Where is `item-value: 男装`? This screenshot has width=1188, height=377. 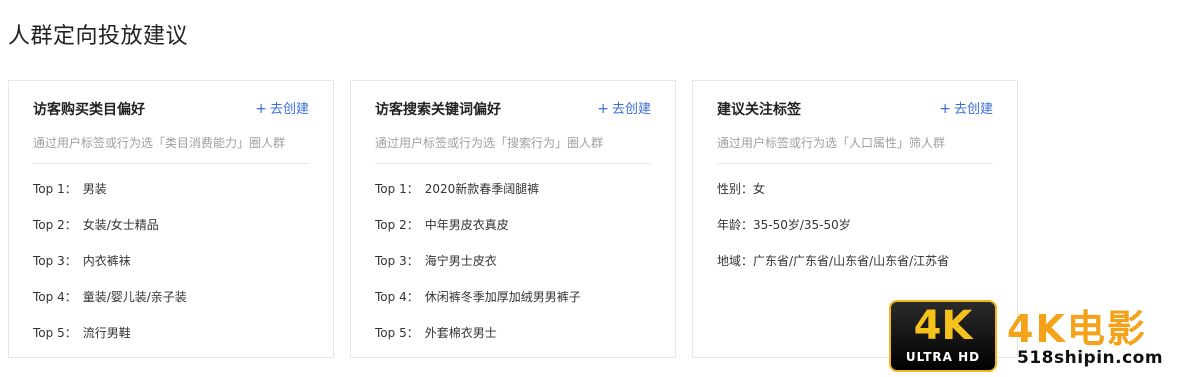
item-value: 男装 is located at coordinates (94, 189).